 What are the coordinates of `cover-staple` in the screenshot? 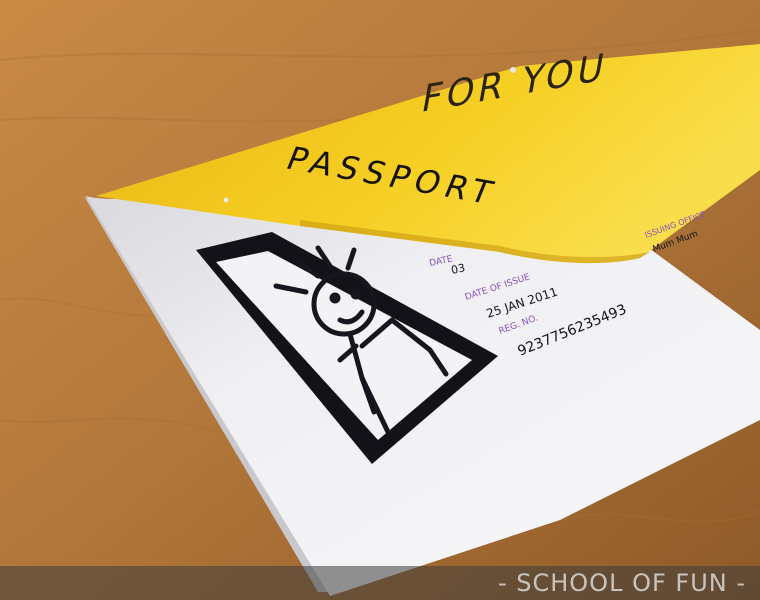 It's located at (226, 200).